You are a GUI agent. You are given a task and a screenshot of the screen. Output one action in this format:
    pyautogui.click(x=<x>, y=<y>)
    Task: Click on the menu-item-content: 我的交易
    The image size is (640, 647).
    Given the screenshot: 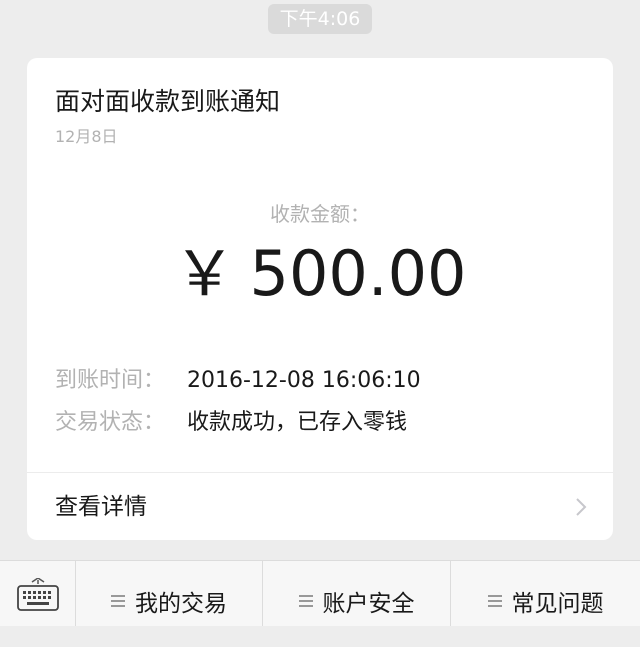 What is the action you would take?
    pyautogui.click(x=169, y=593)
    